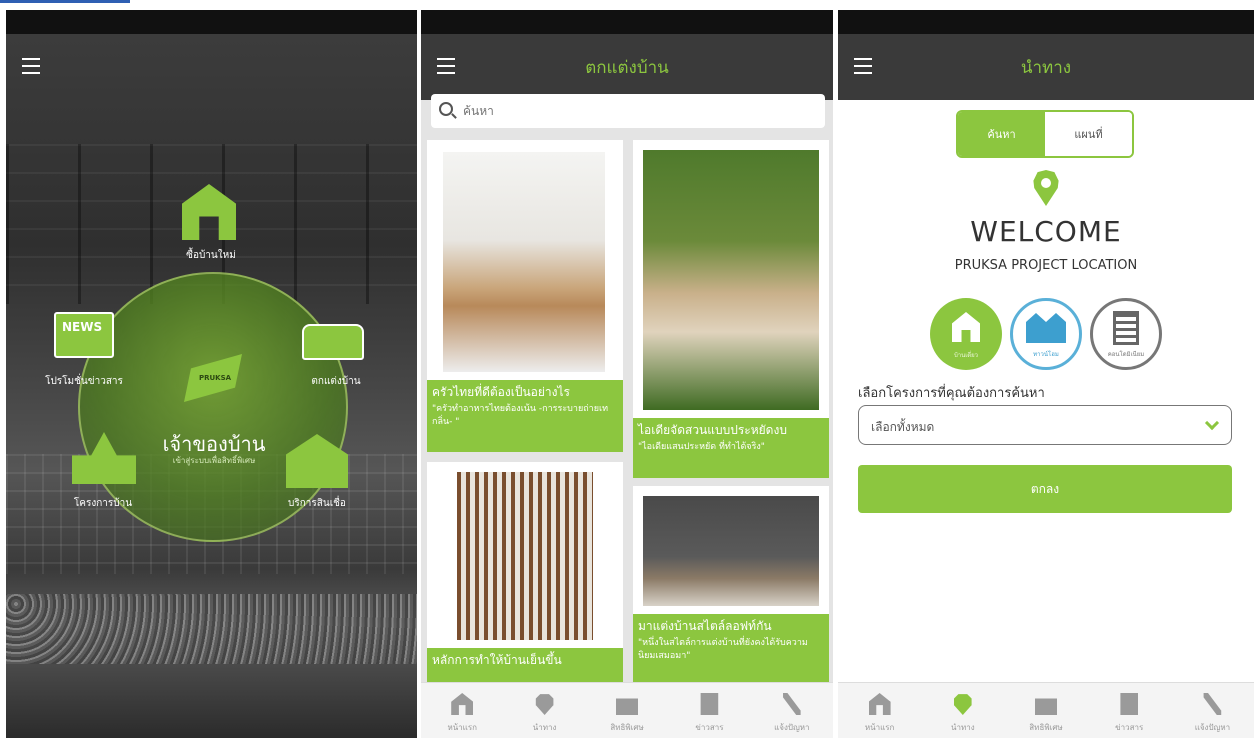 The height and width of the screenshot is (742, 1254). I want to click on article-card: หลักการทำให้บ้านเย็นขึ้น, so click(525, 572).